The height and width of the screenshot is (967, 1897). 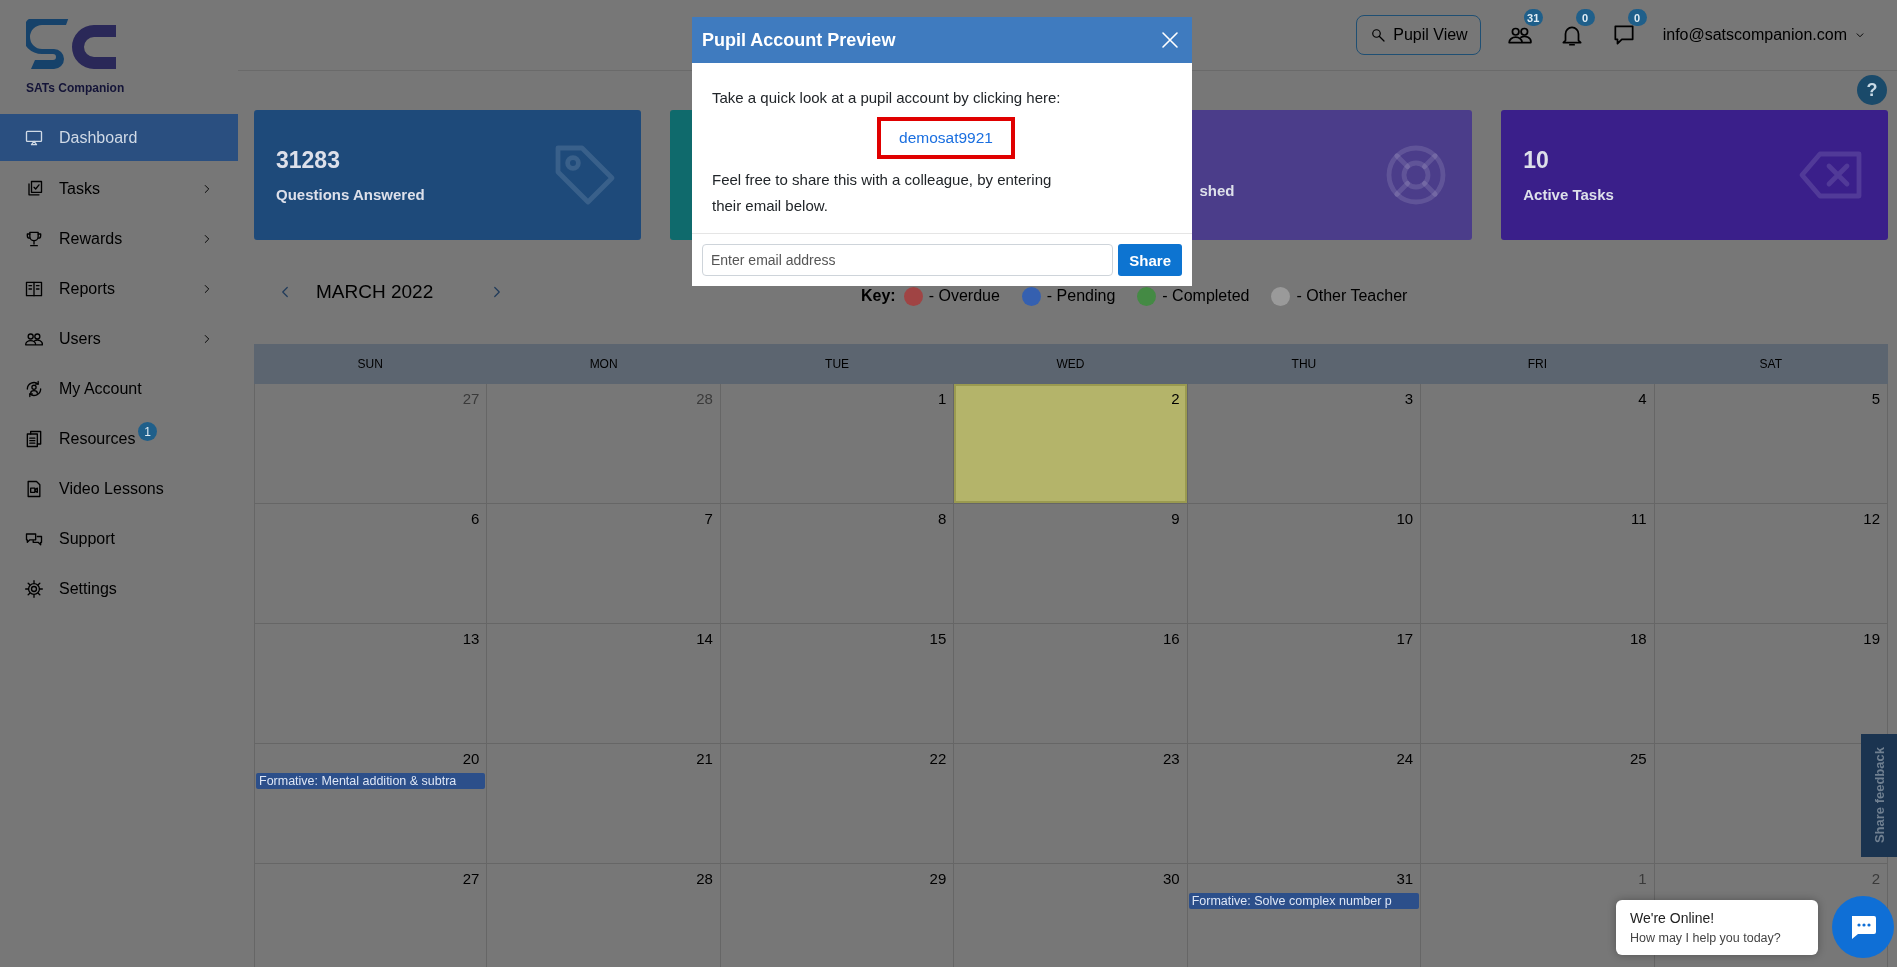 I want to click on intro-text: Take a quick look at a pupil account by clicking here:, so click(x=887, y=98).